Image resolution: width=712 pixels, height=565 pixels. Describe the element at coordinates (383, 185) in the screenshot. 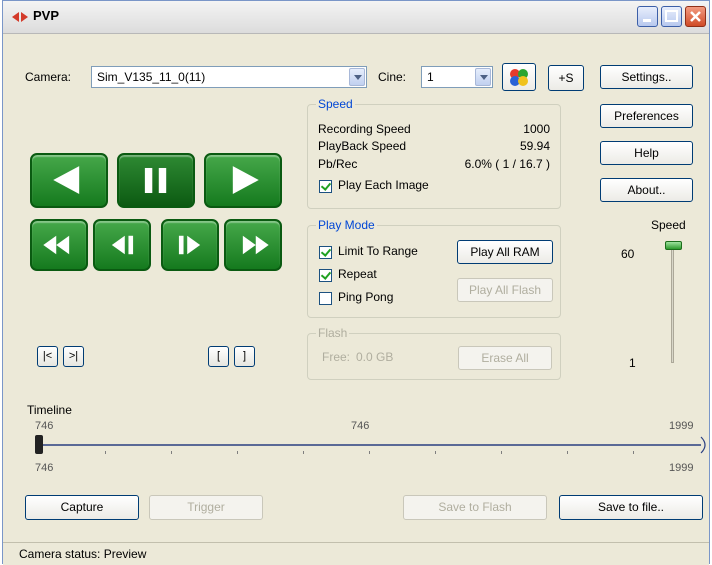

I see `play-each-image-label: Play Each Image` at that location.